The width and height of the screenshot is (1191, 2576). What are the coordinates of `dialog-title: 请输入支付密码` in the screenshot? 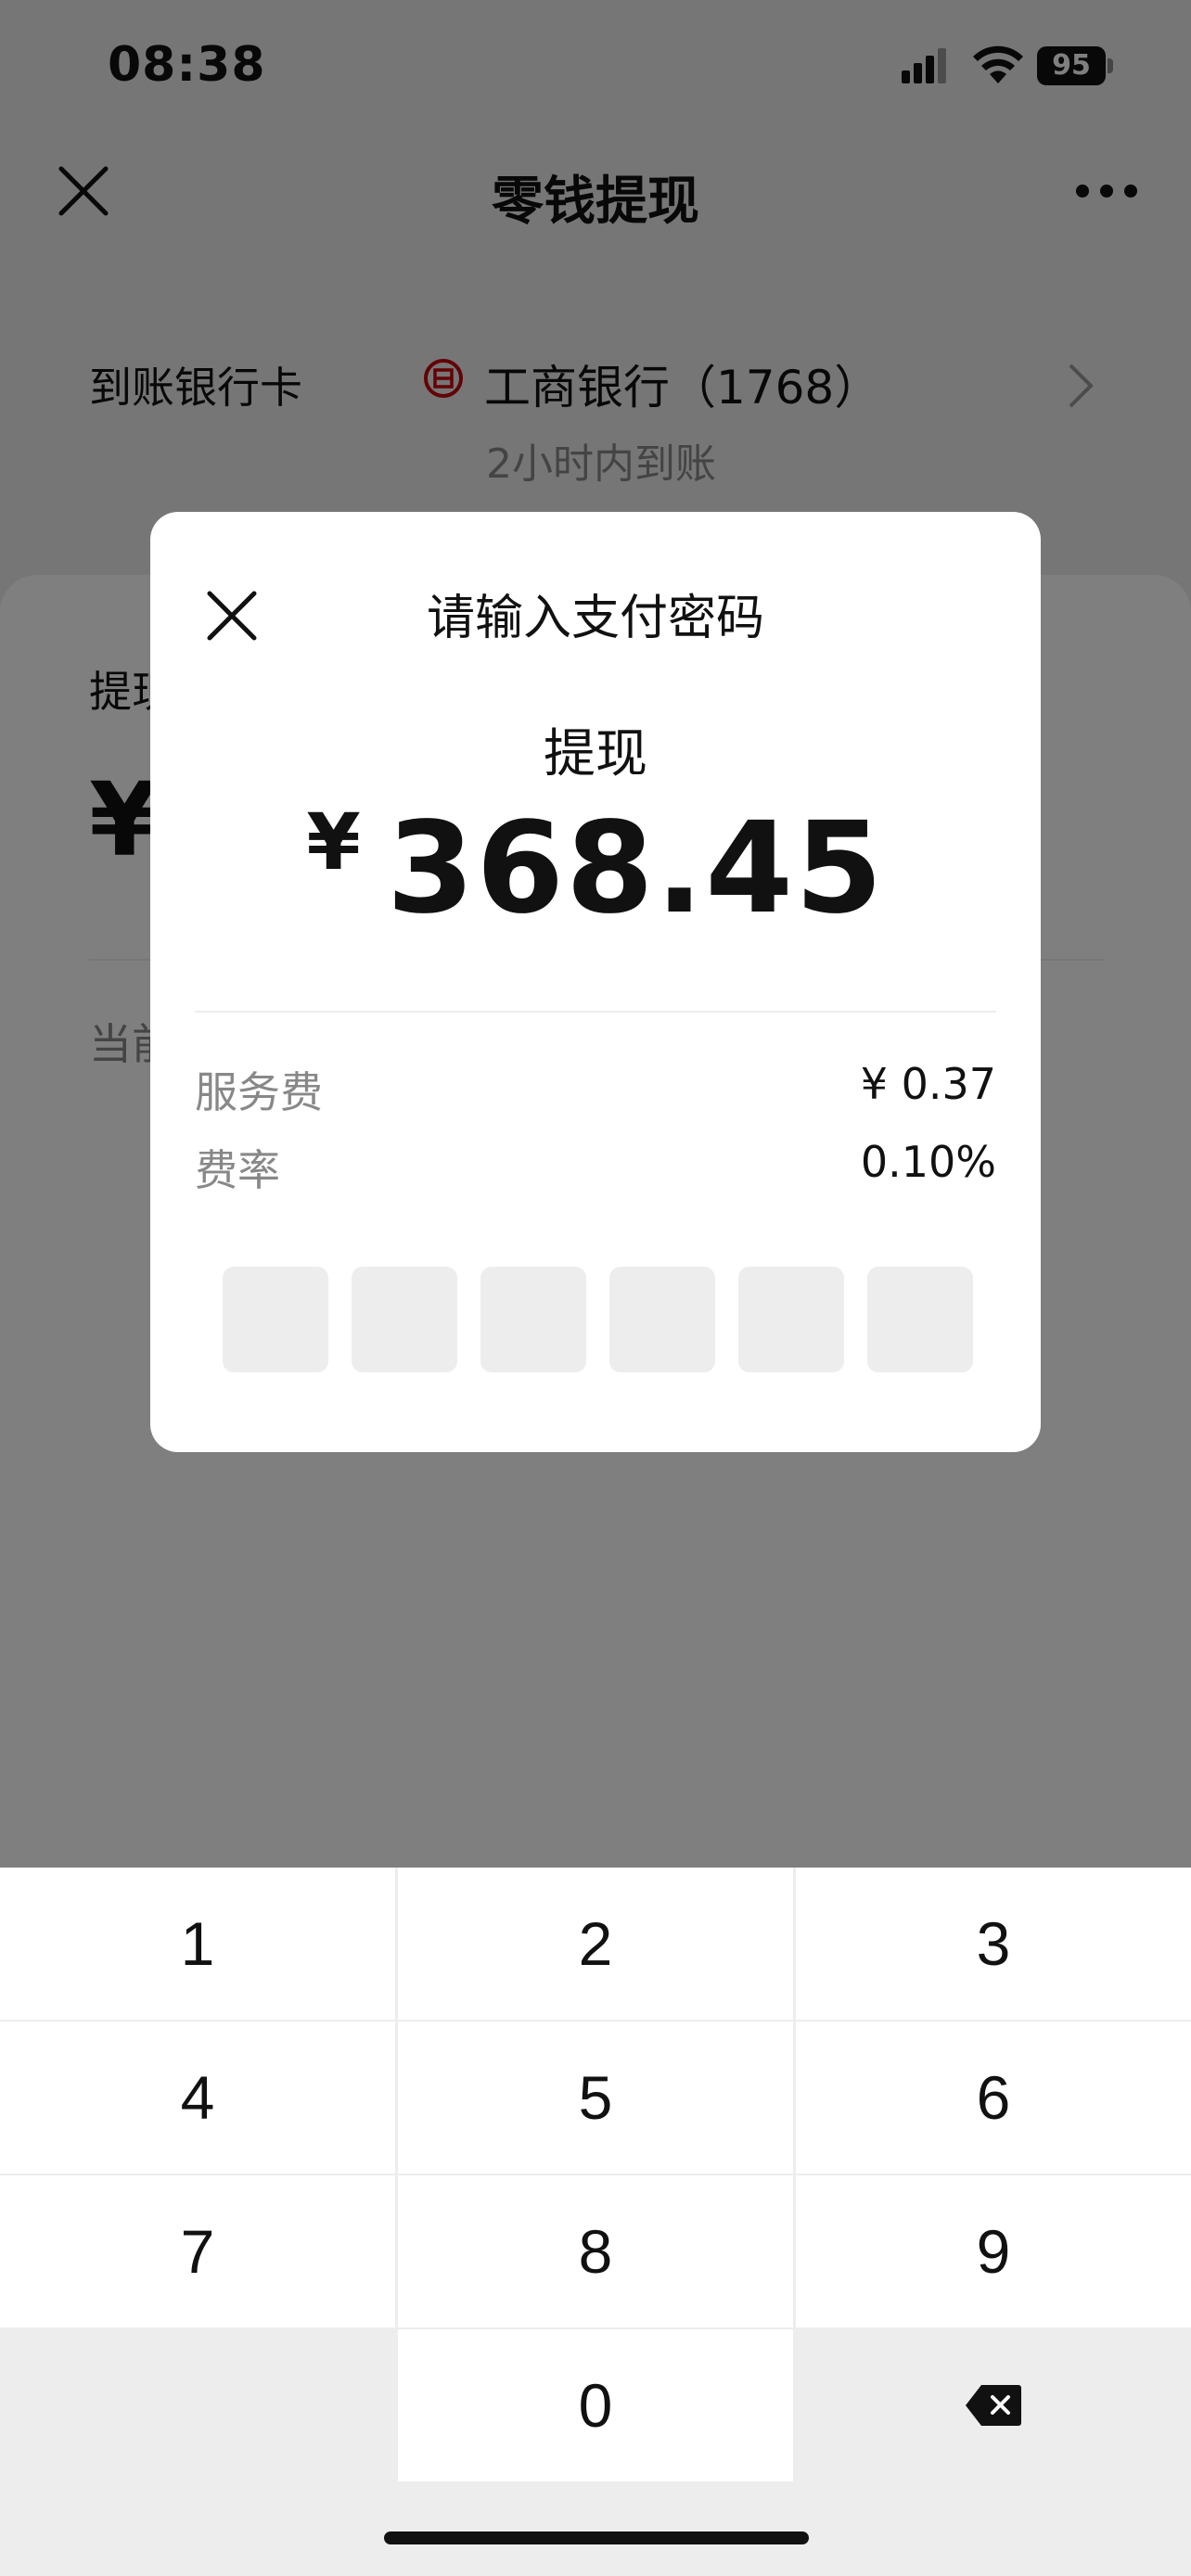 It's located at (595, 618).